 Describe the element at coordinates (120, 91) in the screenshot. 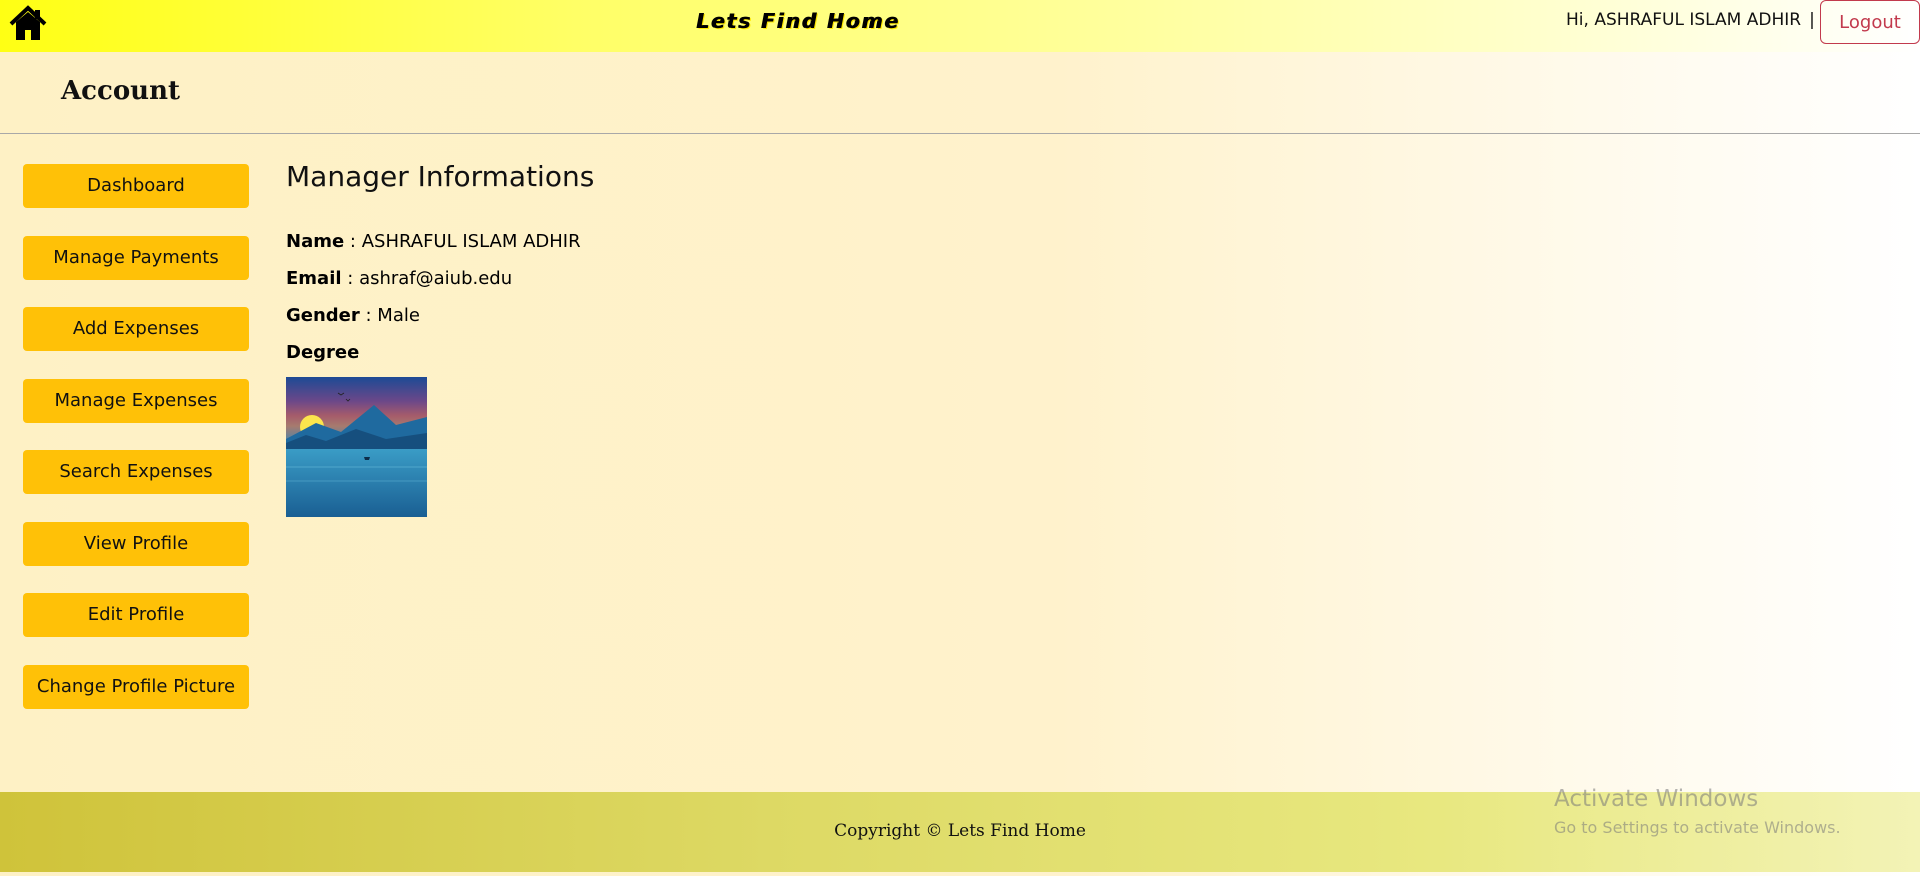

I see `page-title: Account` at that location.